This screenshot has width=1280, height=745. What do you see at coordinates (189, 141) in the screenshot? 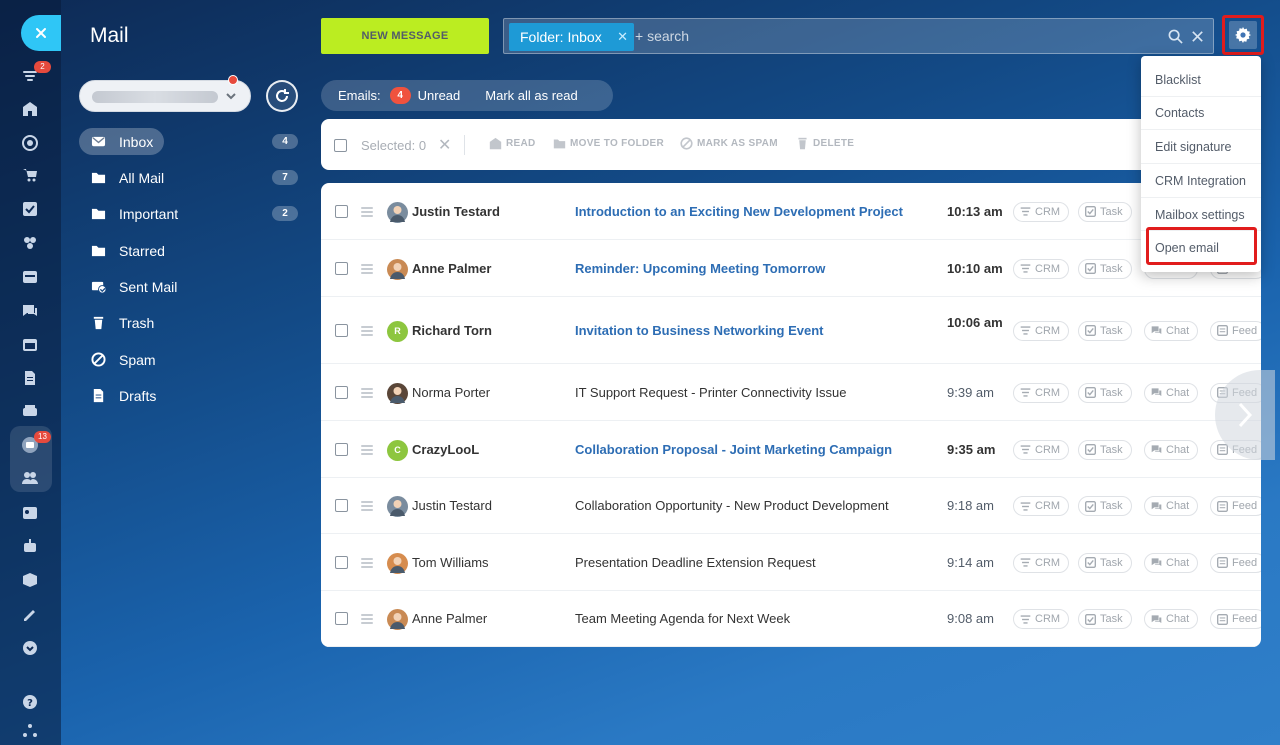
I see `folder-inbox: Inbox 4` at bounding box center [189, 141].